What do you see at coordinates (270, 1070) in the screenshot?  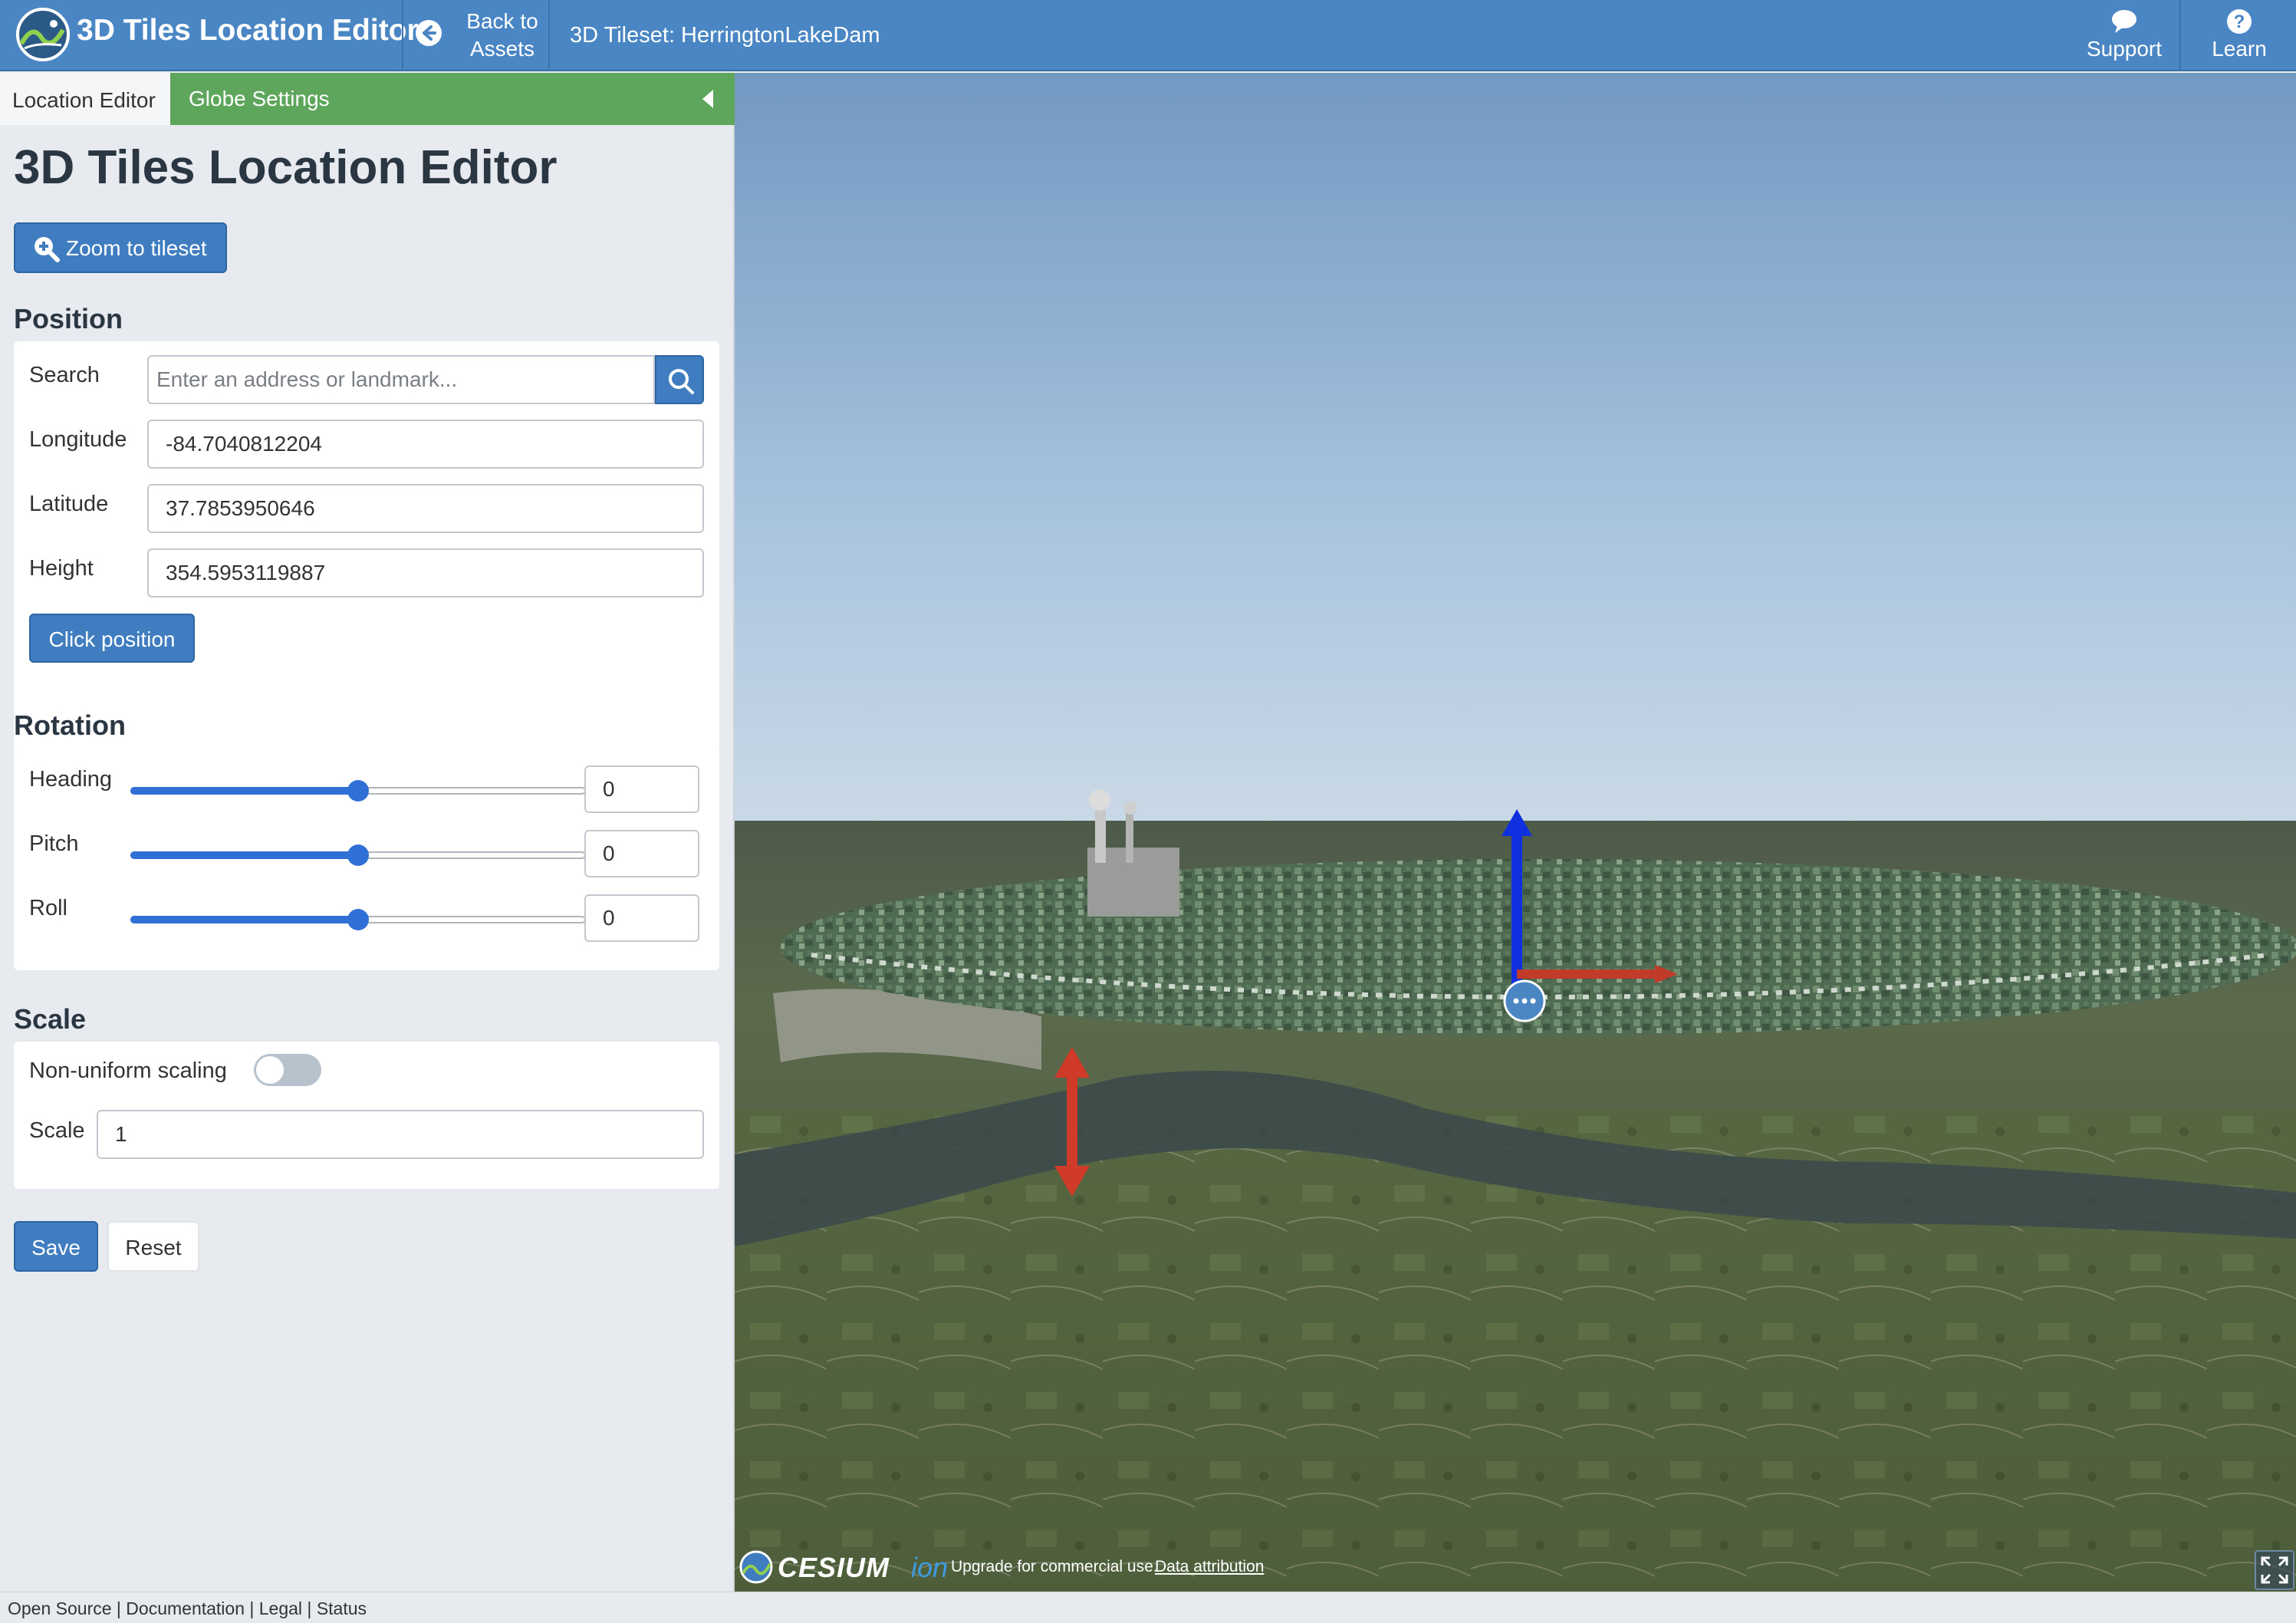 I see `toggle-knob` at bounding box center [270, 1070].